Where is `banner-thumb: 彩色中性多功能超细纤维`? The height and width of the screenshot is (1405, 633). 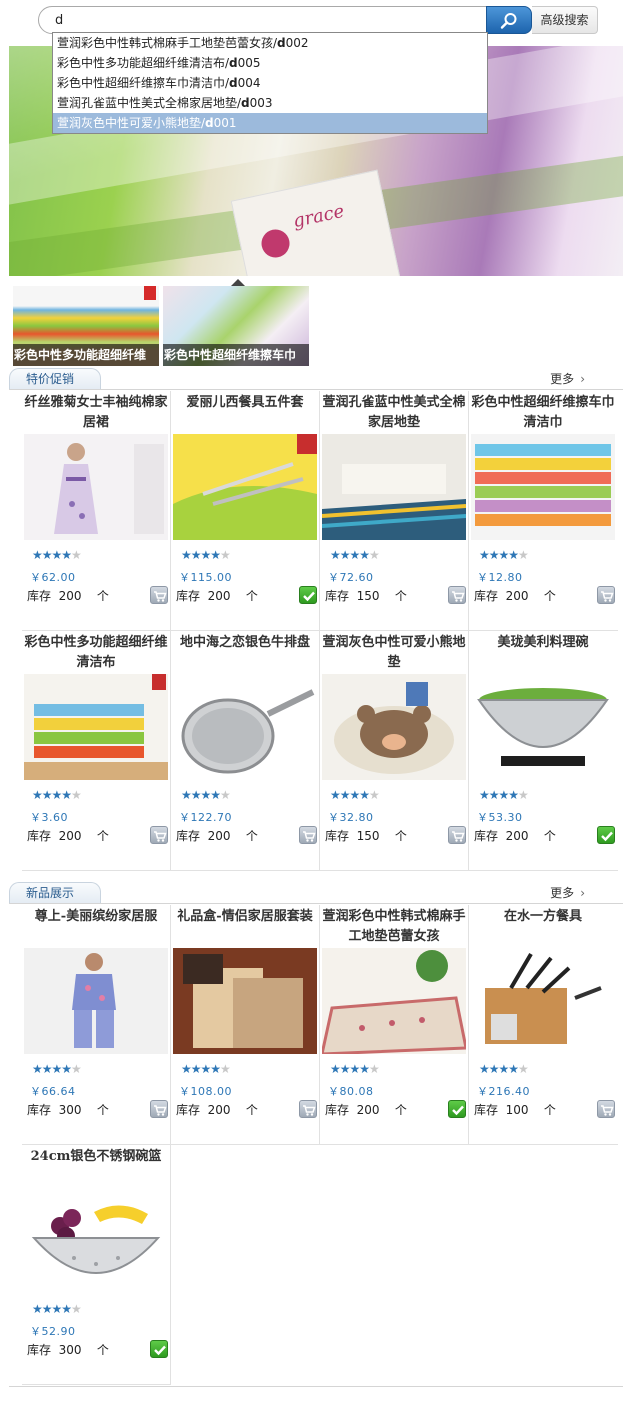
banner-thumb: 彩色中性多功能超细纤维 is located at coordinates (86, 326).